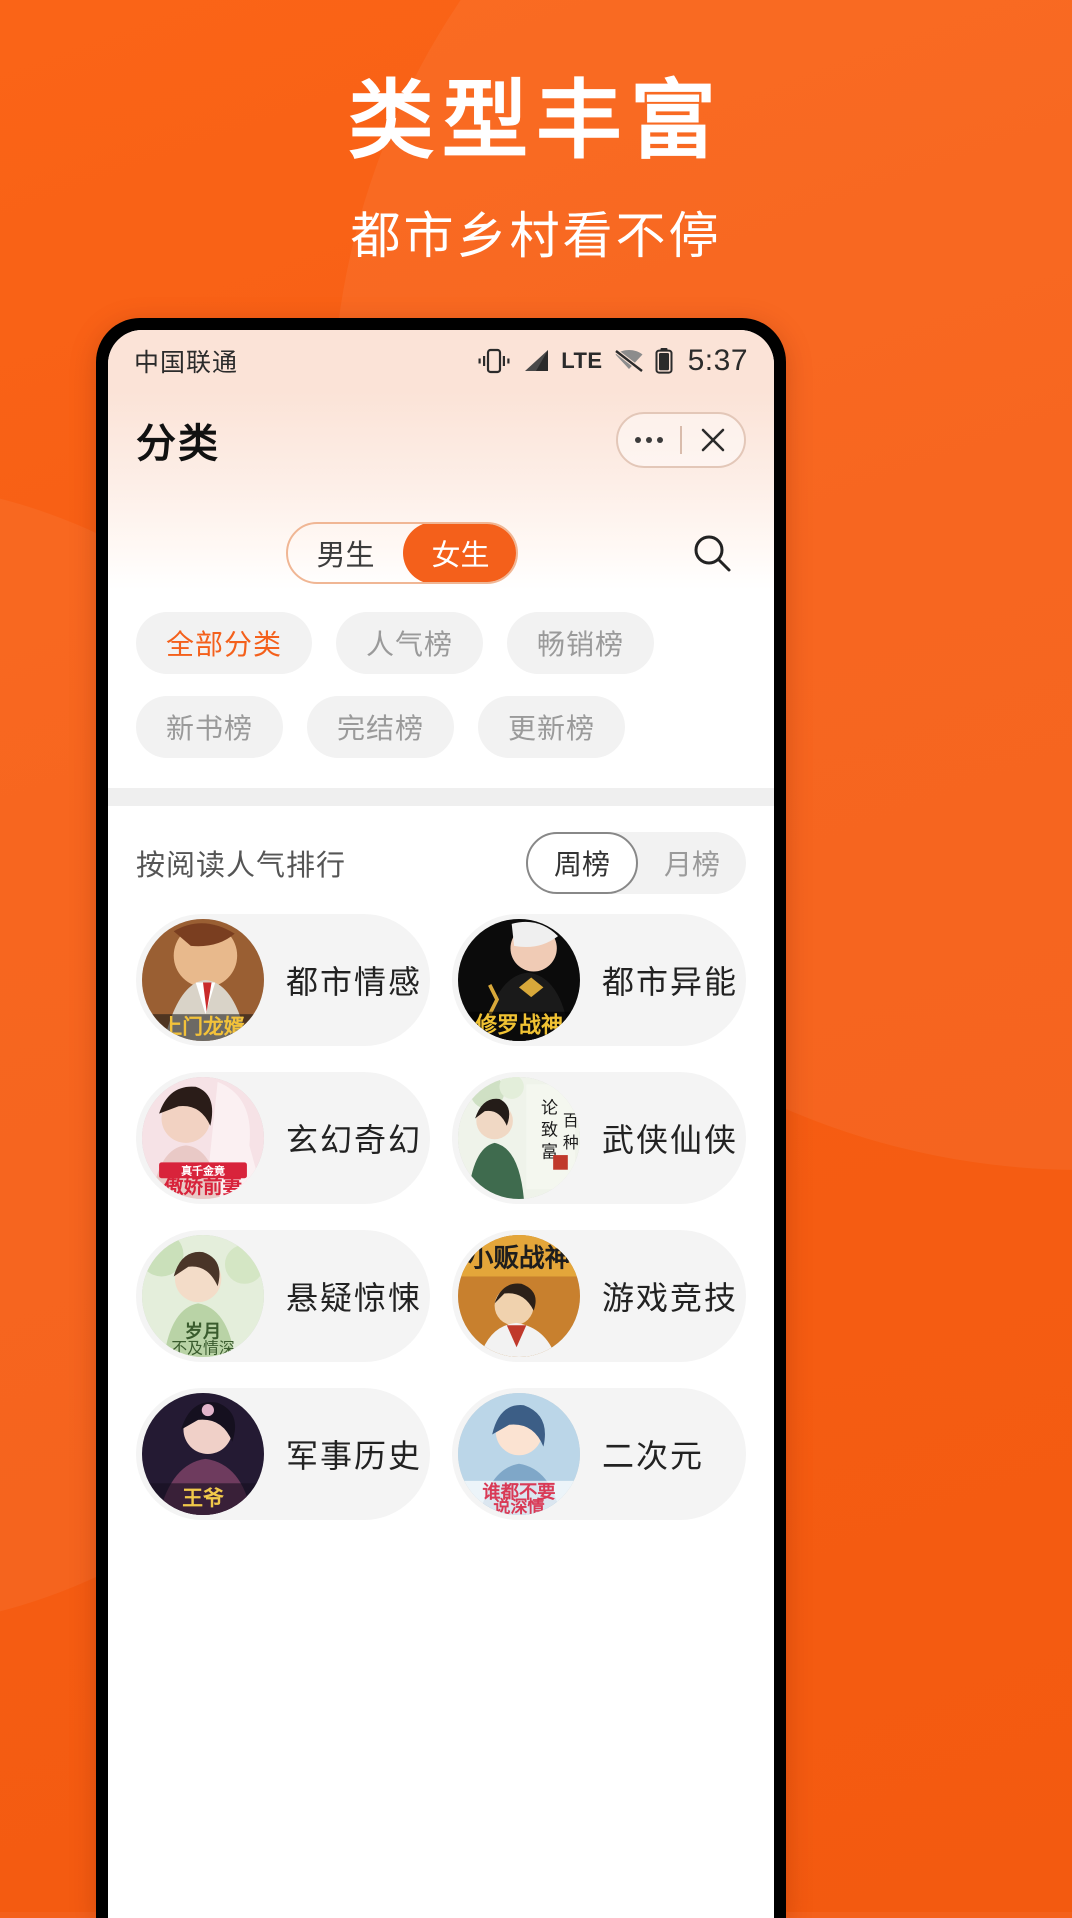 Image resolution: width=1072 pixels, height=1918 pixels. What do you see at coordinates (441, 689) in the screenshot?
I see `filter-chips: 全部分类 人气榜 畅销榜 新书榜 完结榜 更新榜` at bounding box center [441, 689].